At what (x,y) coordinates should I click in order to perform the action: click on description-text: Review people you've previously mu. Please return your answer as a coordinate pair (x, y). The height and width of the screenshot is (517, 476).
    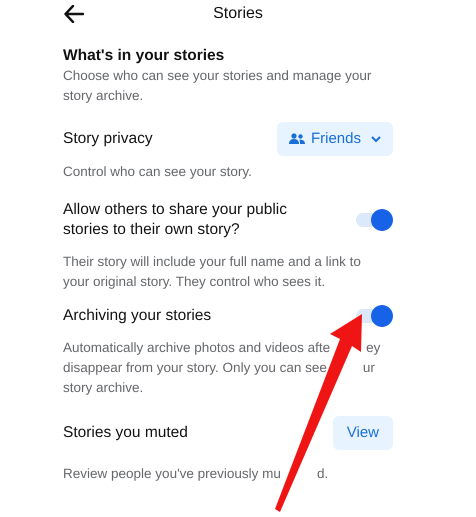
    Looking at the image, I should click on (172, 474).